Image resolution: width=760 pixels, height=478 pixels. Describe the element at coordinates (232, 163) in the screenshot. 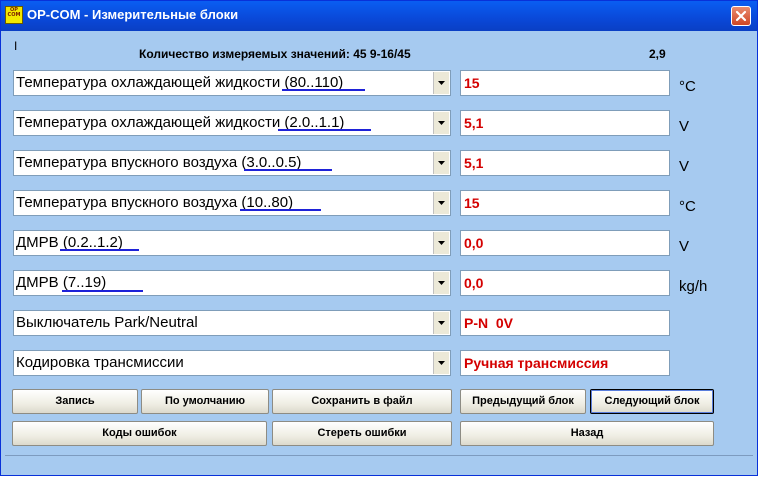

I see `parameter-select: Температура впускного воздуха (3.0..0.5)` at that location.